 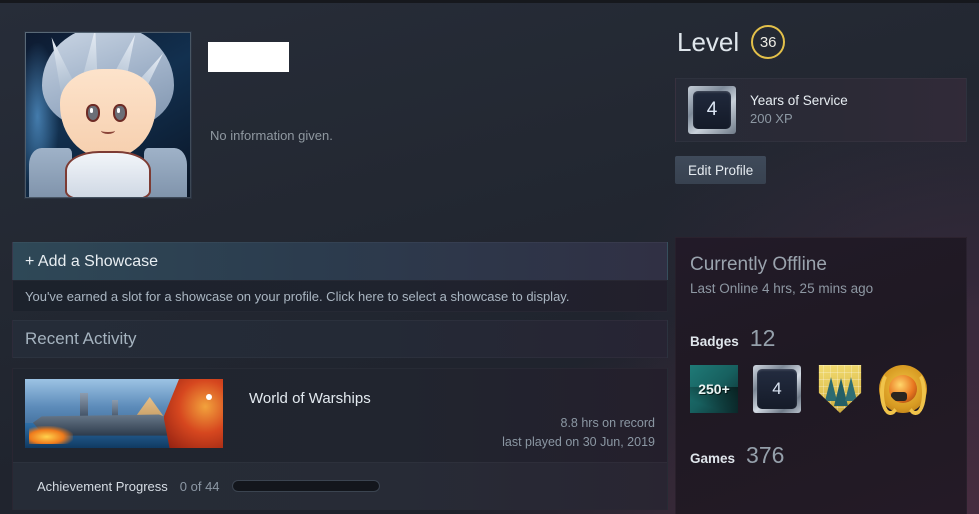 I want to click on level-value-badge: 36, so click(x=768, y=42).